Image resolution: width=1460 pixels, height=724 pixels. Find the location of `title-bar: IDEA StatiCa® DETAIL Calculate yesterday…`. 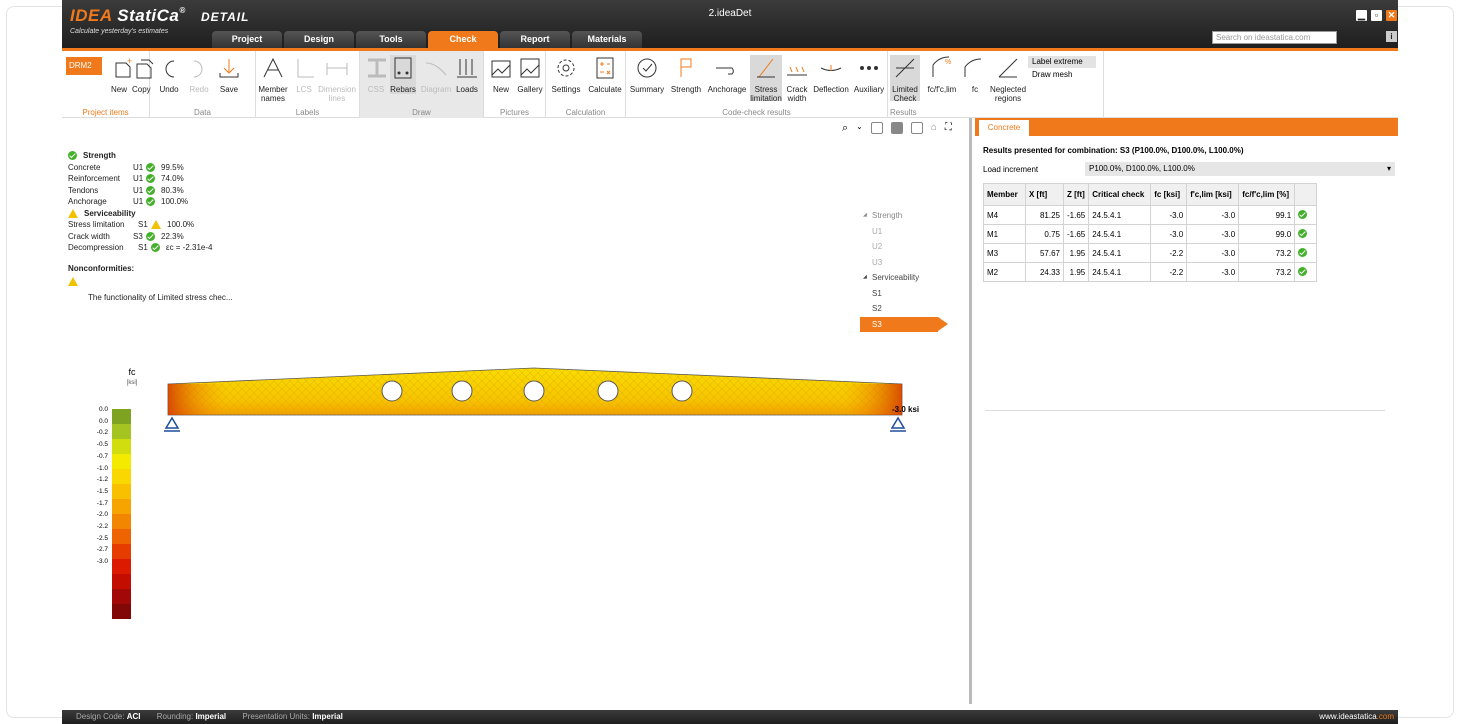

title-bar: IDEA StatiCa® DETAIL Calculate yesterday… is located at coordinates (730, 24).